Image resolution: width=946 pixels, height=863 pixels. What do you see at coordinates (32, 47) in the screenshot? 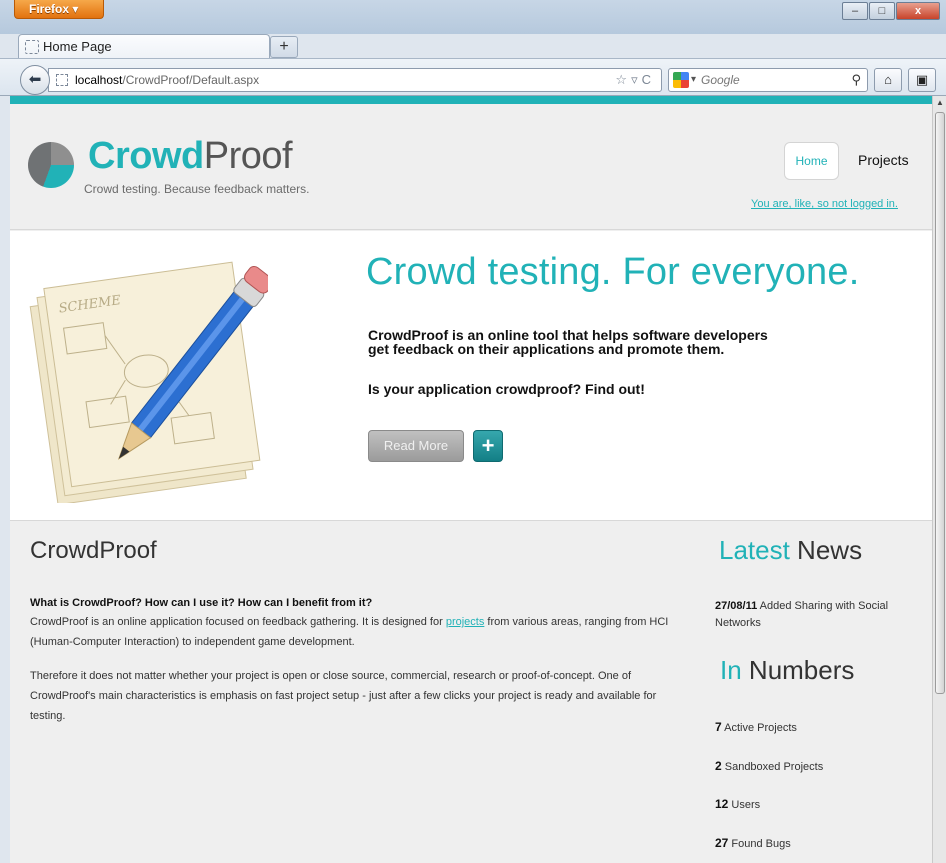
I see `page-favicon-icon` at bounding box center [32, 47].